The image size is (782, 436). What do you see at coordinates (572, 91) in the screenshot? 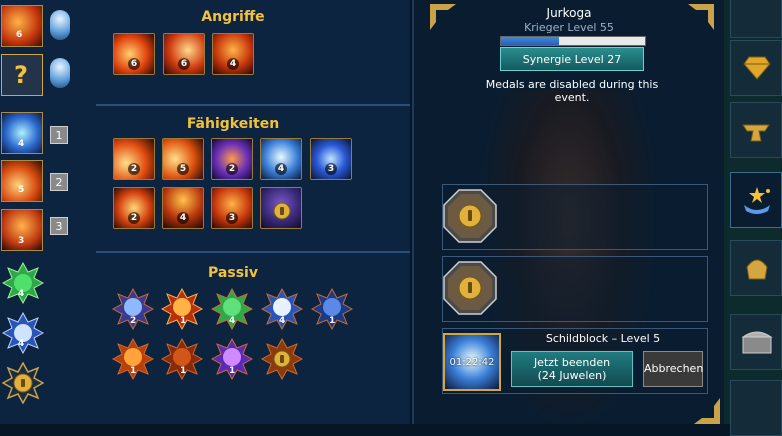
I see `medals-notice: Medals are disabled during this event.` at bounding box center [572, 91].